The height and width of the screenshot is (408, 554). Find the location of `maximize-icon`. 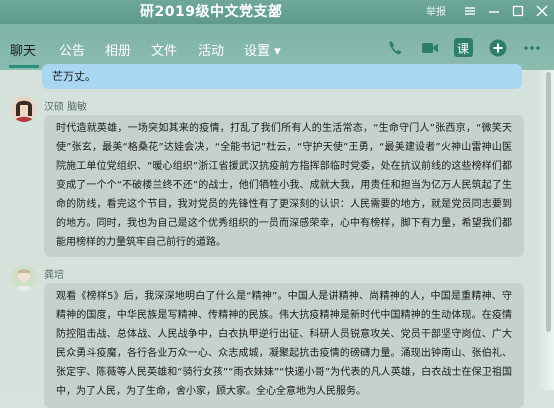

maximize-icon is located at coordinates (518, 11).